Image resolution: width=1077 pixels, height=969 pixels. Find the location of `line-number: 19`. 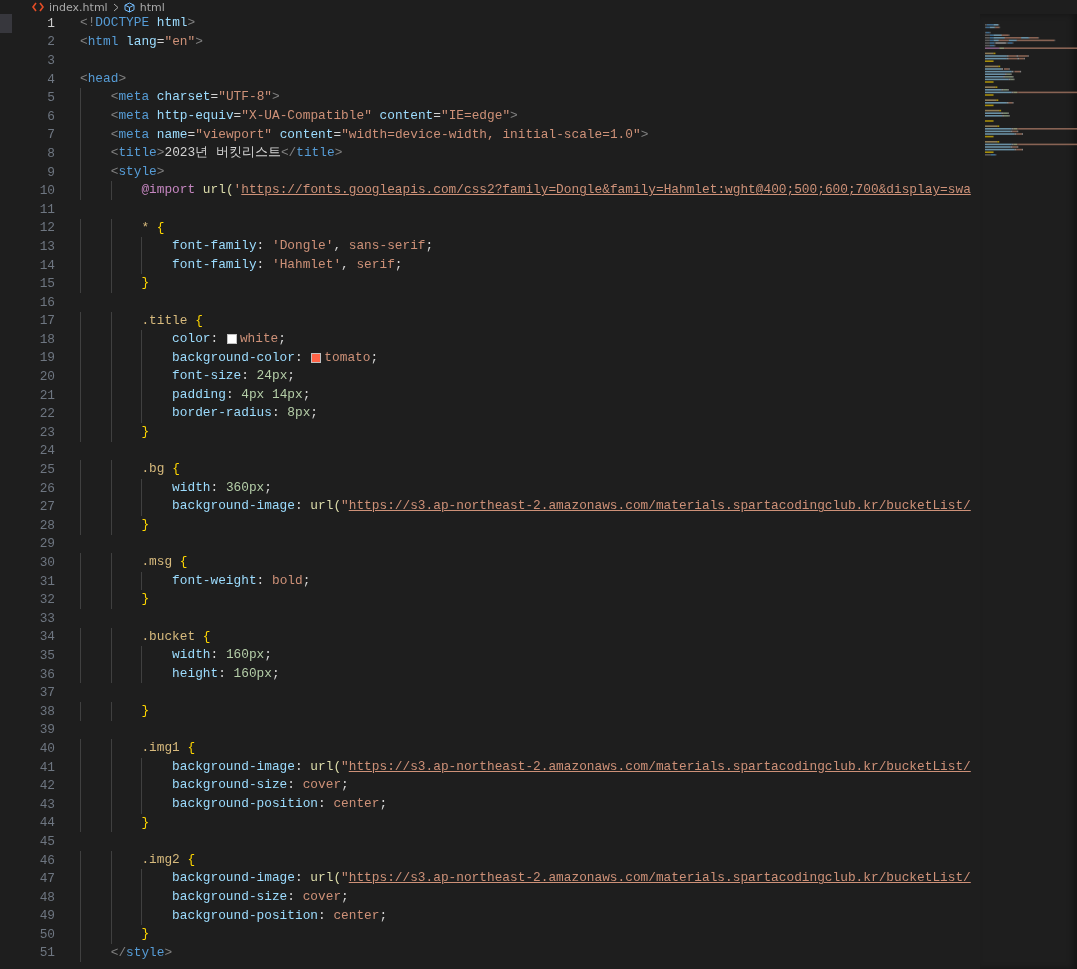

line-number: 19 is located at coordinates (46, 358).